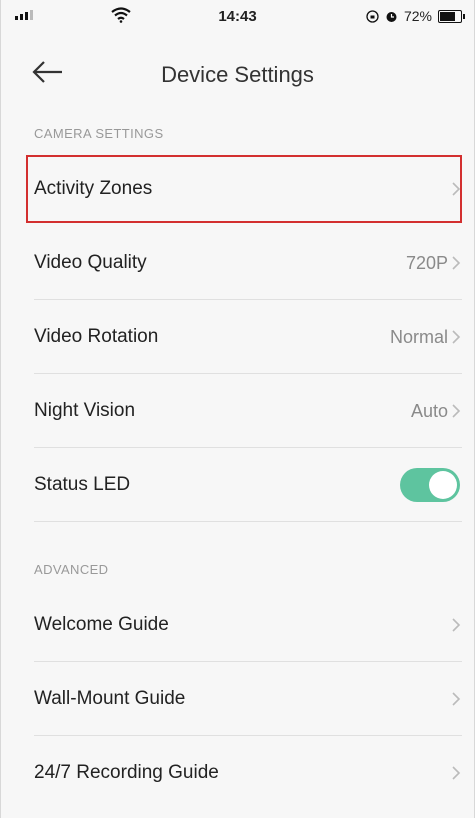 The image size is (475, 818). What do you see at coordinates (451, 16) in the screenshot?
I see `battery-icon` at bounding box center [451, 16].